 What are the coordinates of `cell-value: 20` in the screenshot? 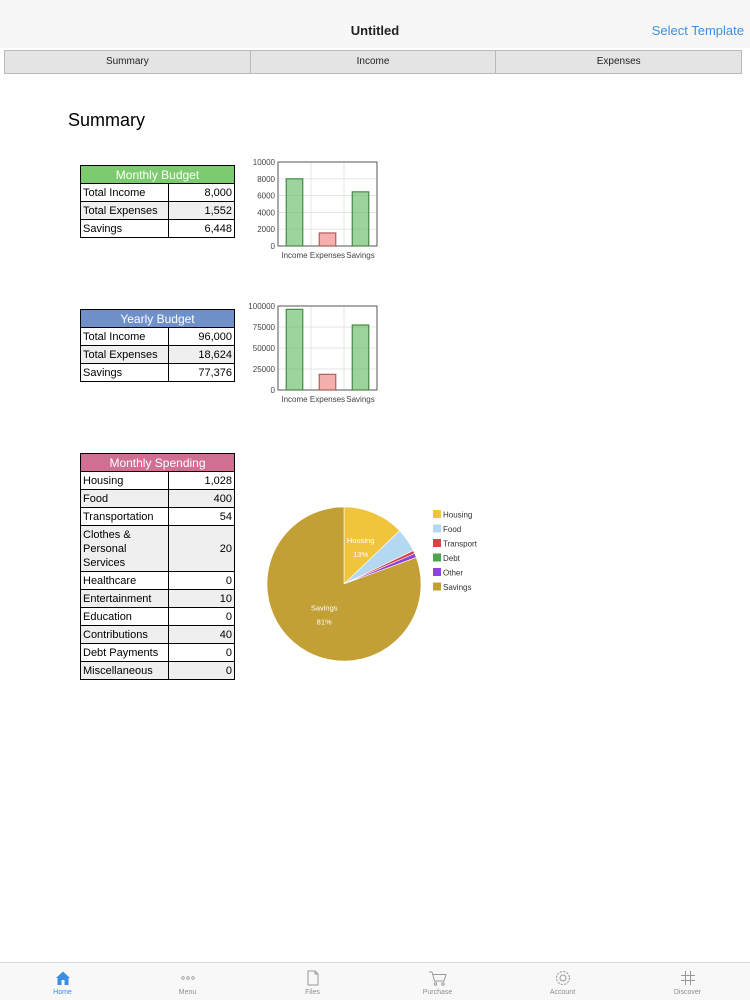 It's located at (201, 548).